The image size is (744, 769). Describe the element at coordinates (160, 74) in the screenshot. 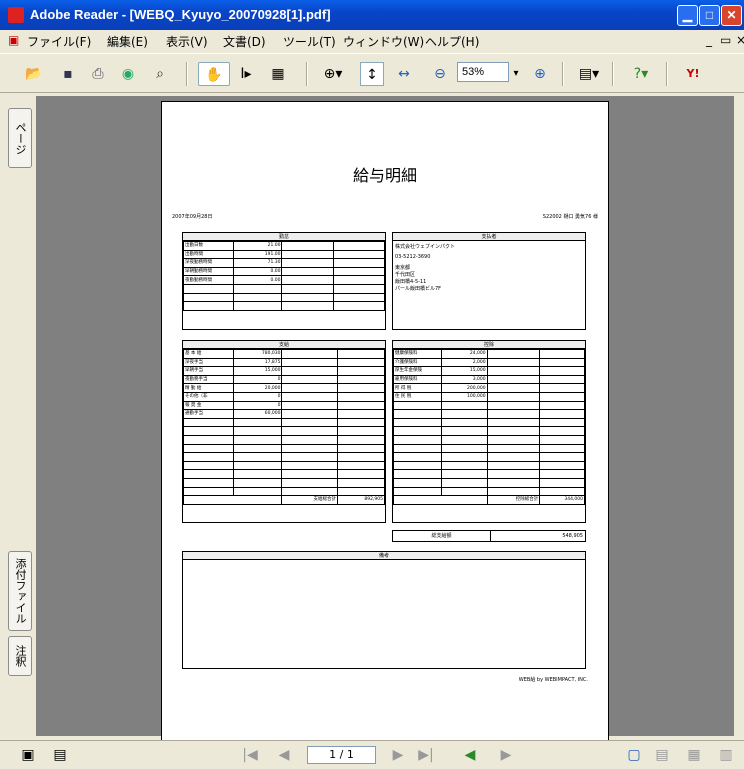

I see `search-icon: ⌕` at that location.